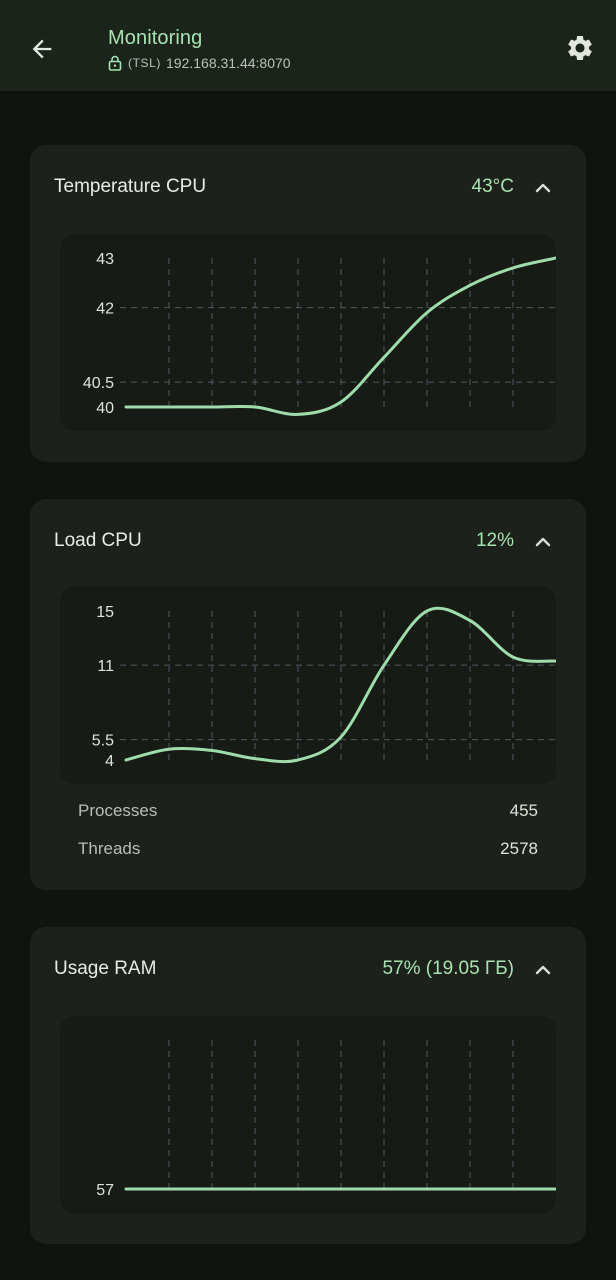 The width and height of the screenshot is (616, 1280). I want to click on back-button, so click(42, 49).